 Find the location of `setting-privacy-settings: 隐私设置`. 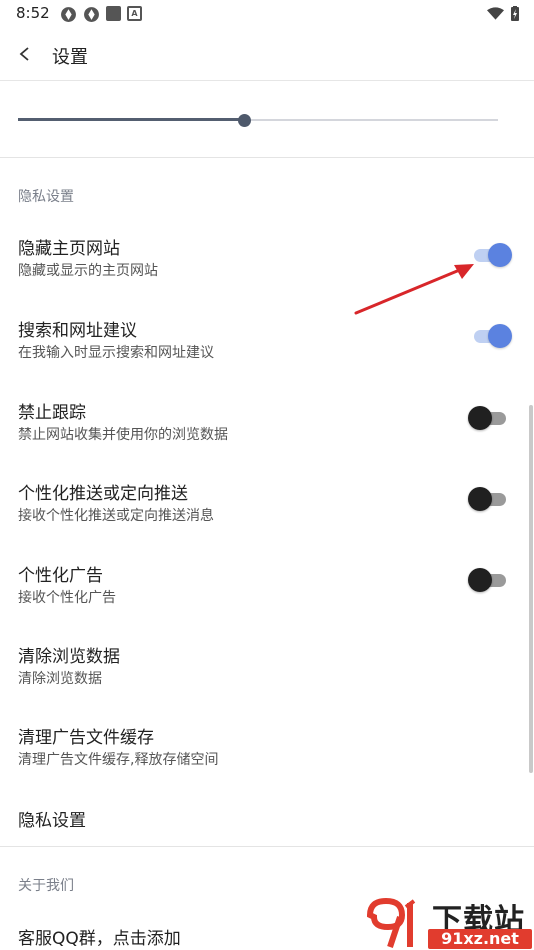

setting-privacy-settings: 隐私设置 is located at coordinates (267, 820).